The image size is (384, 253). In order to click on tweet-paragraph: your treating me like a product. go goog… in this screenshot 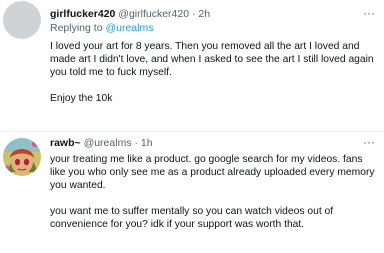, I will do `click(212, 172)`.